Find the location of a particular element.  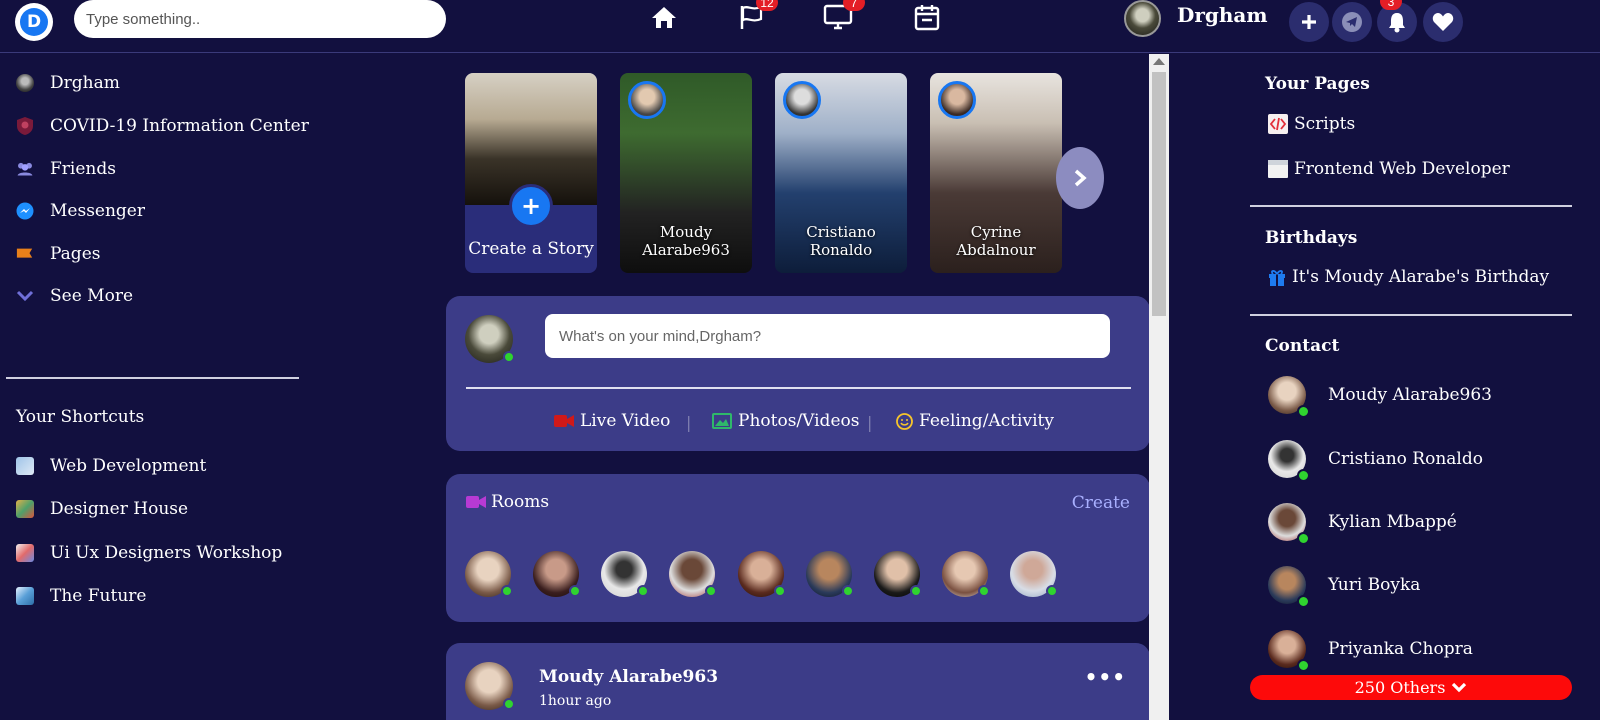

story-name: Moudy Alarabe963 is located at coordinates (686, 241).